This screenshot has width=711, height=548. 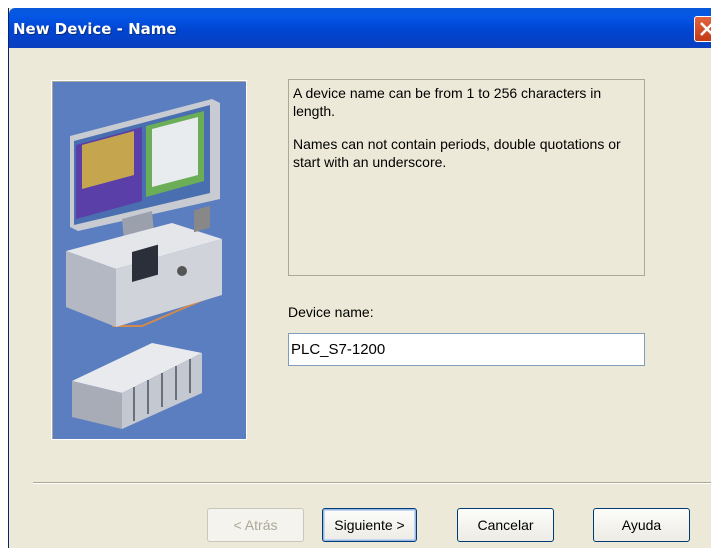 What do you see at coordinates (144, 264) in the screenshot?
I see `computer-plc-illustration` at bounding box center [144, 264].